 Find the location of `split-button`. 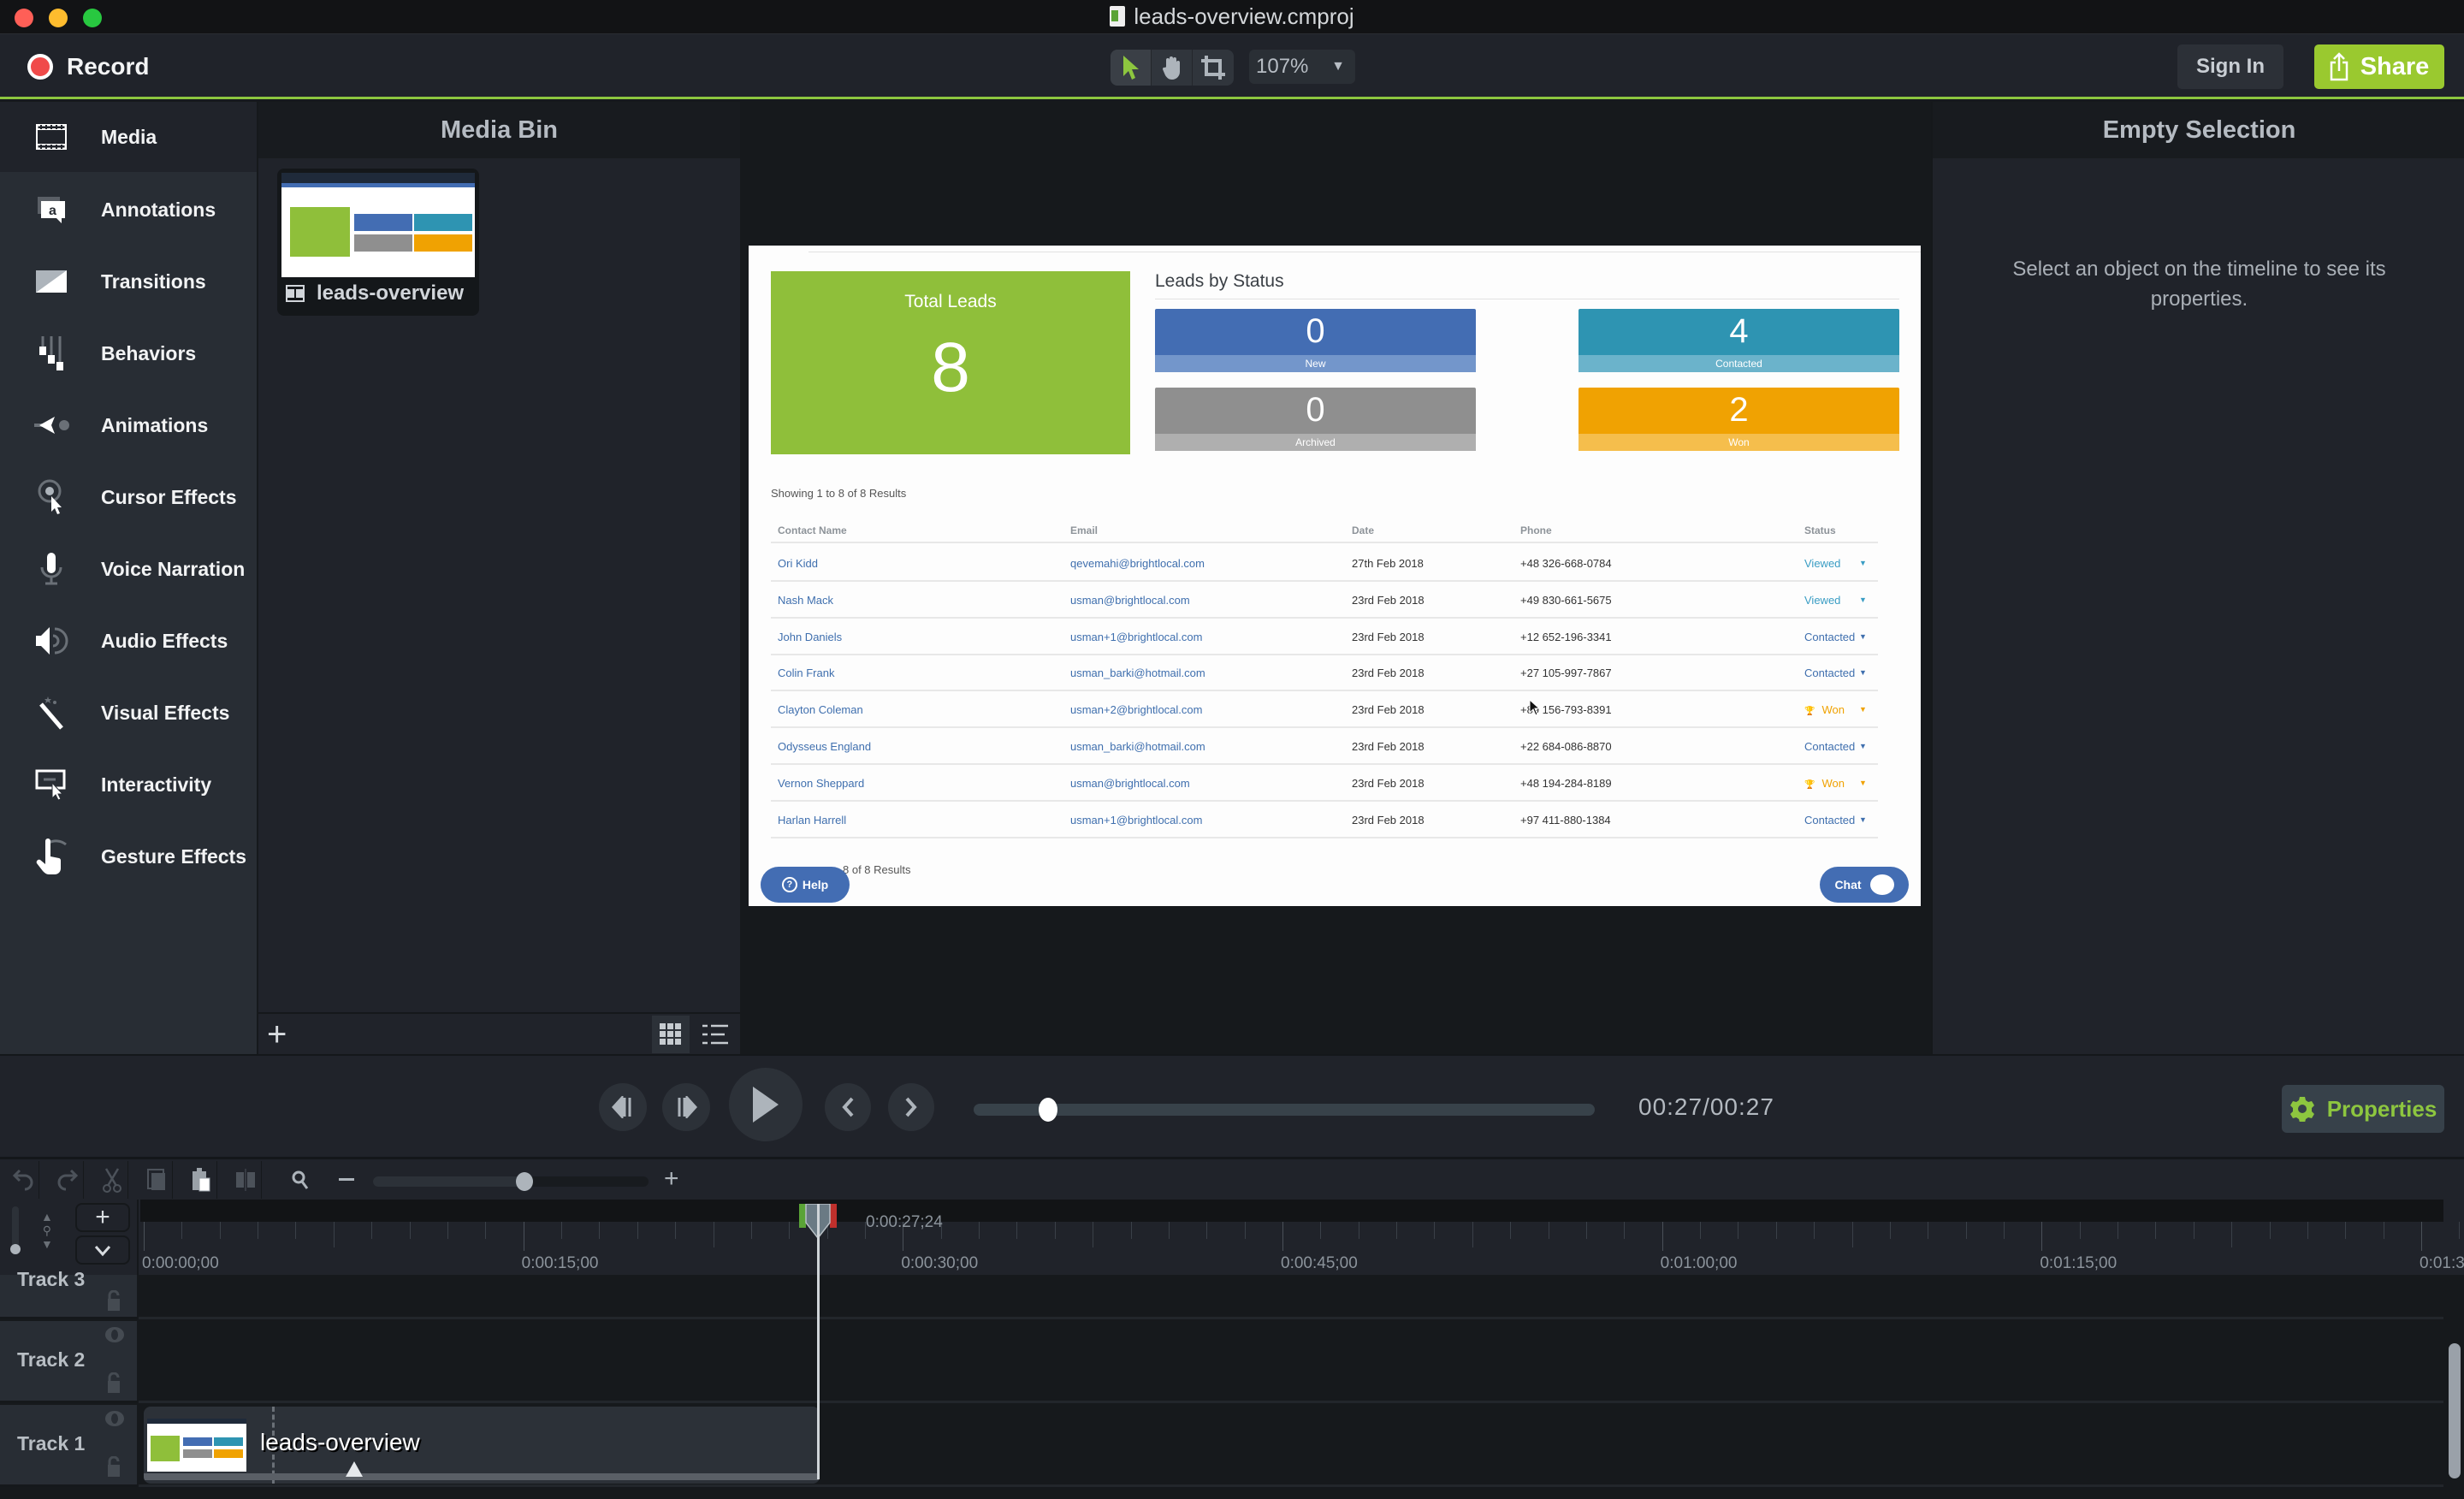

split-button is located at coordinates (245, 1180).